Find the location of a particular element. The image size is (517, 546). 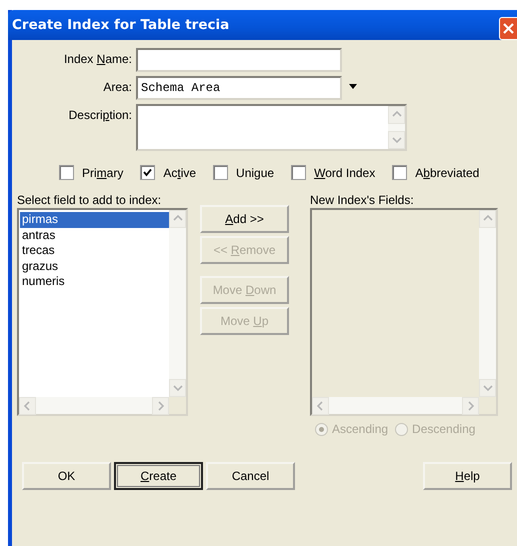

dropdown-arrow-icon is located at coordinates (353, 86).